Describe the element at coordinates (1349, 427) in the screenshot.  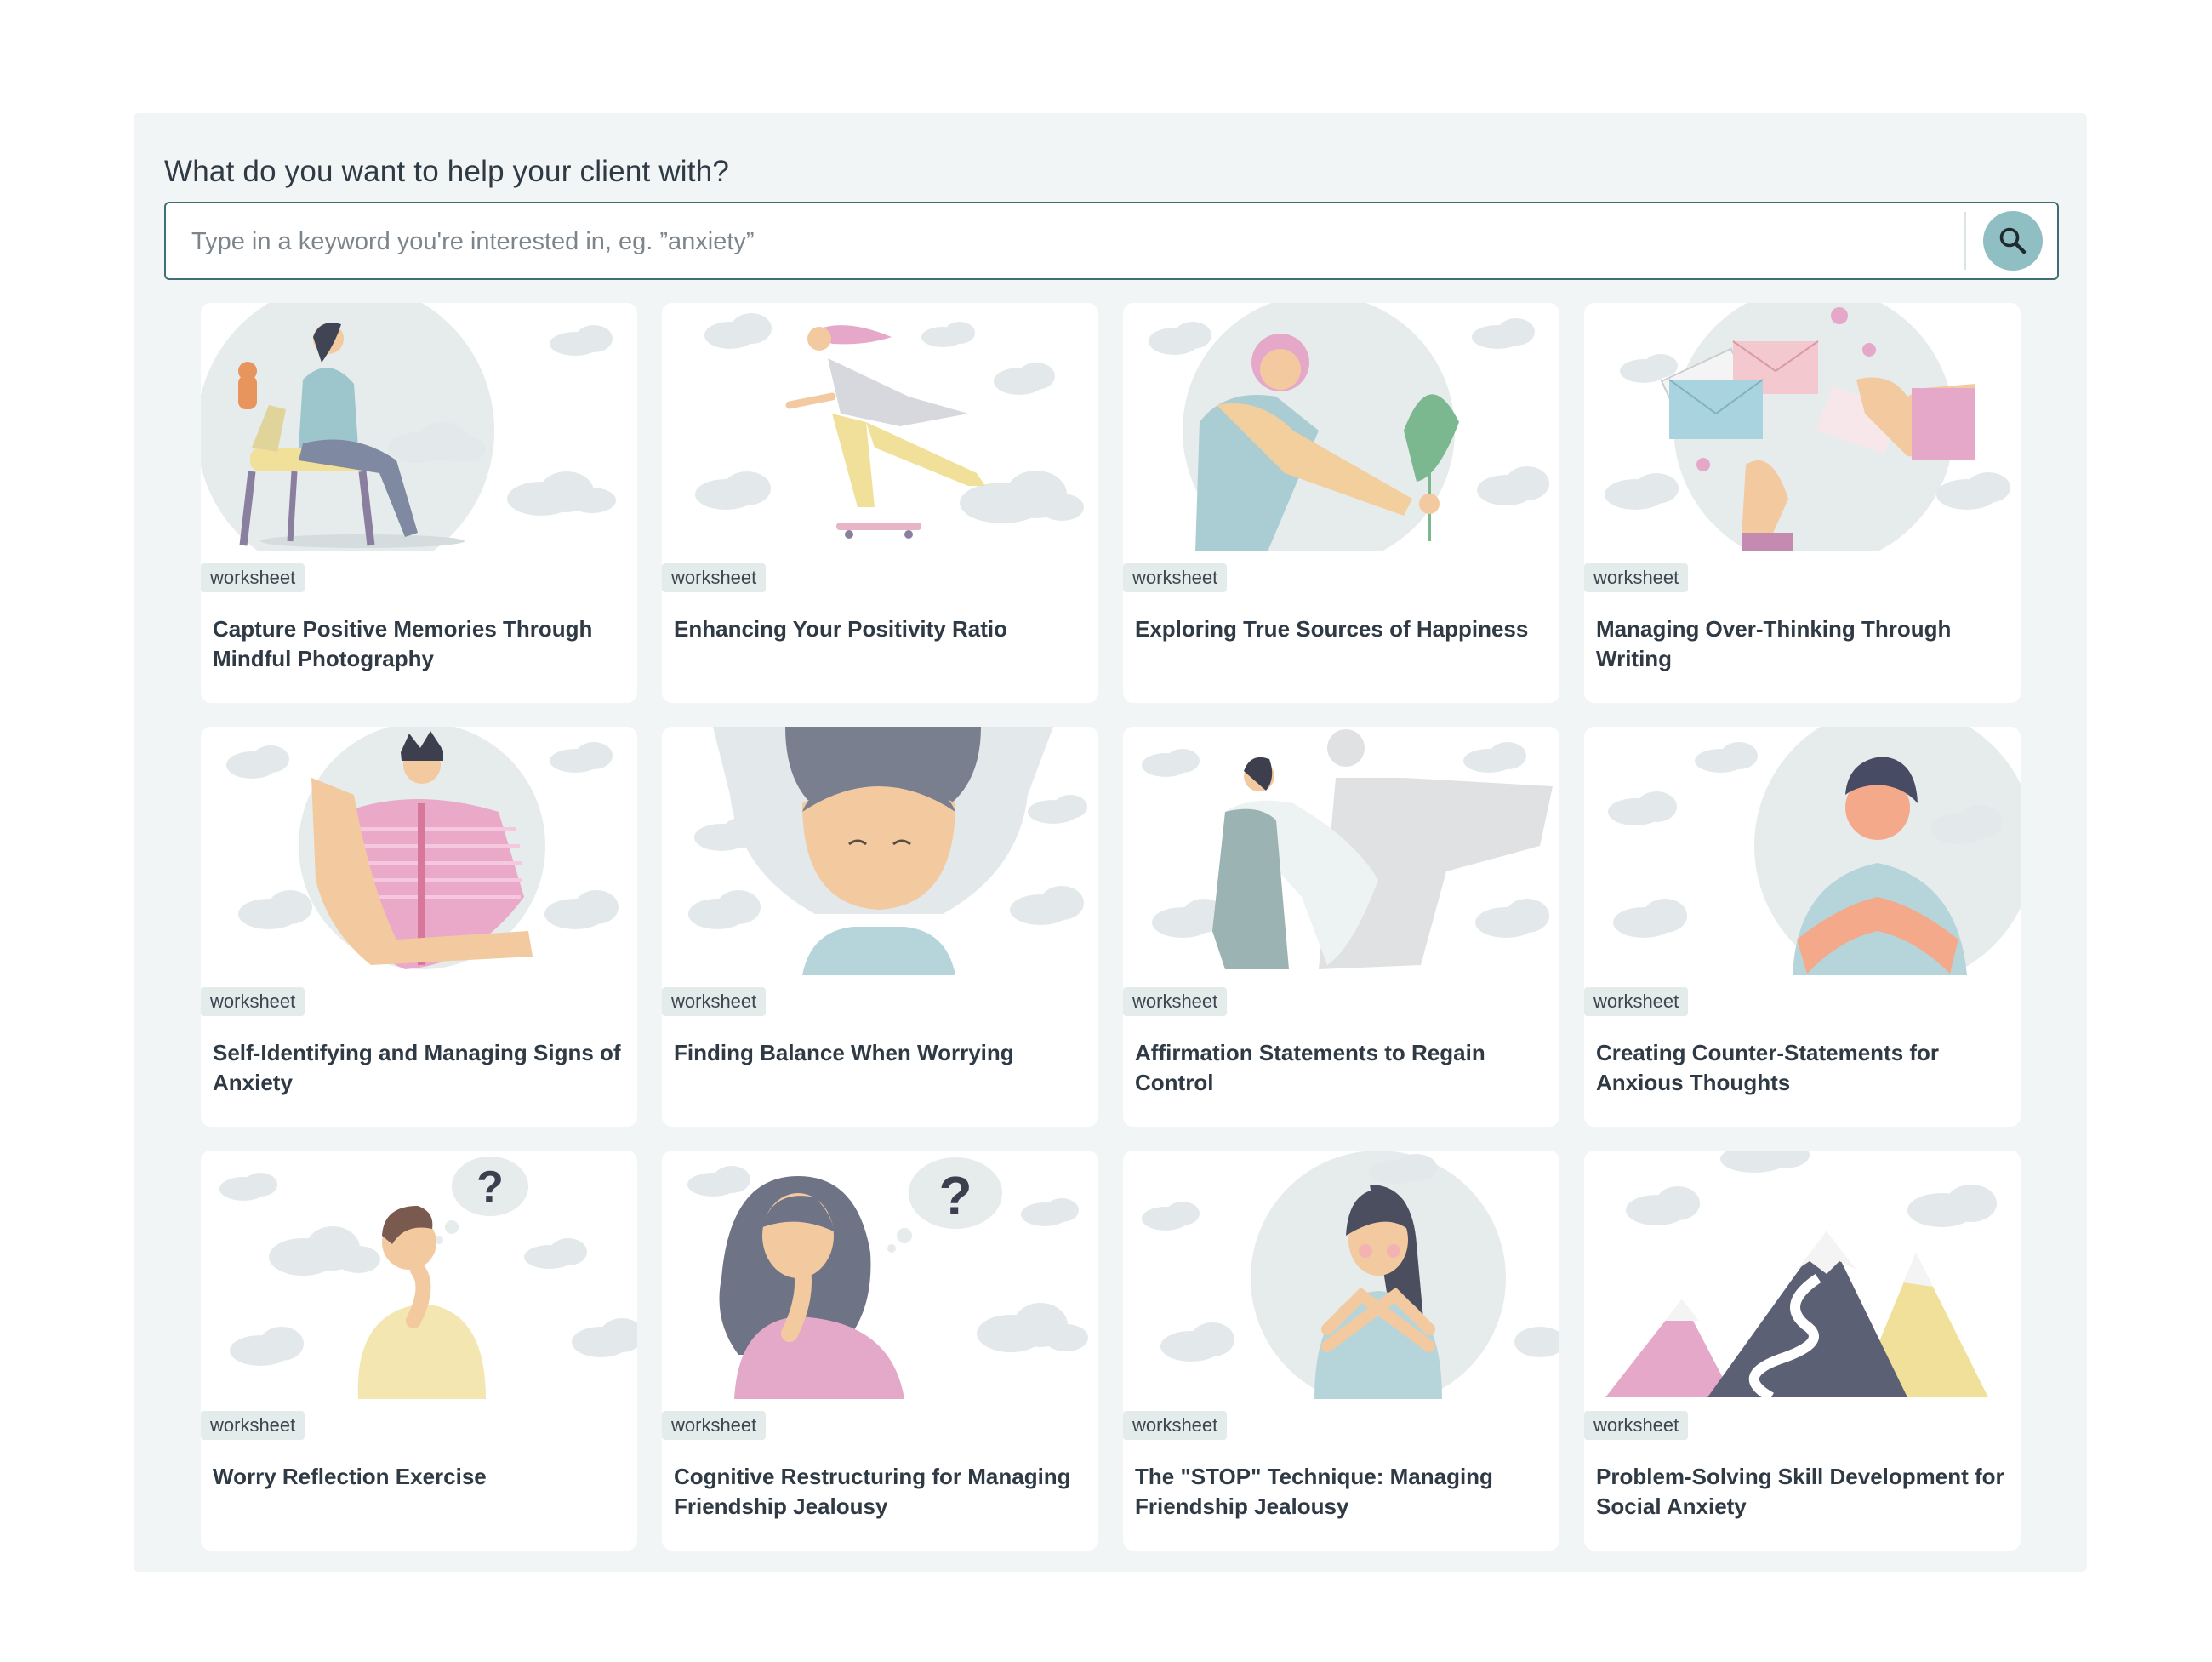
I see `woman-holding-plant-illustration` at that location.